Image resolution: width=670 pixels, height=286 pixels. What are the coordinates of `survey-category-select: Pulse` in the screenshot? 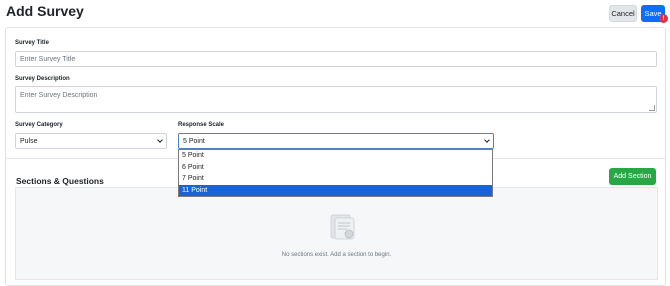 It's located at (91, 141).